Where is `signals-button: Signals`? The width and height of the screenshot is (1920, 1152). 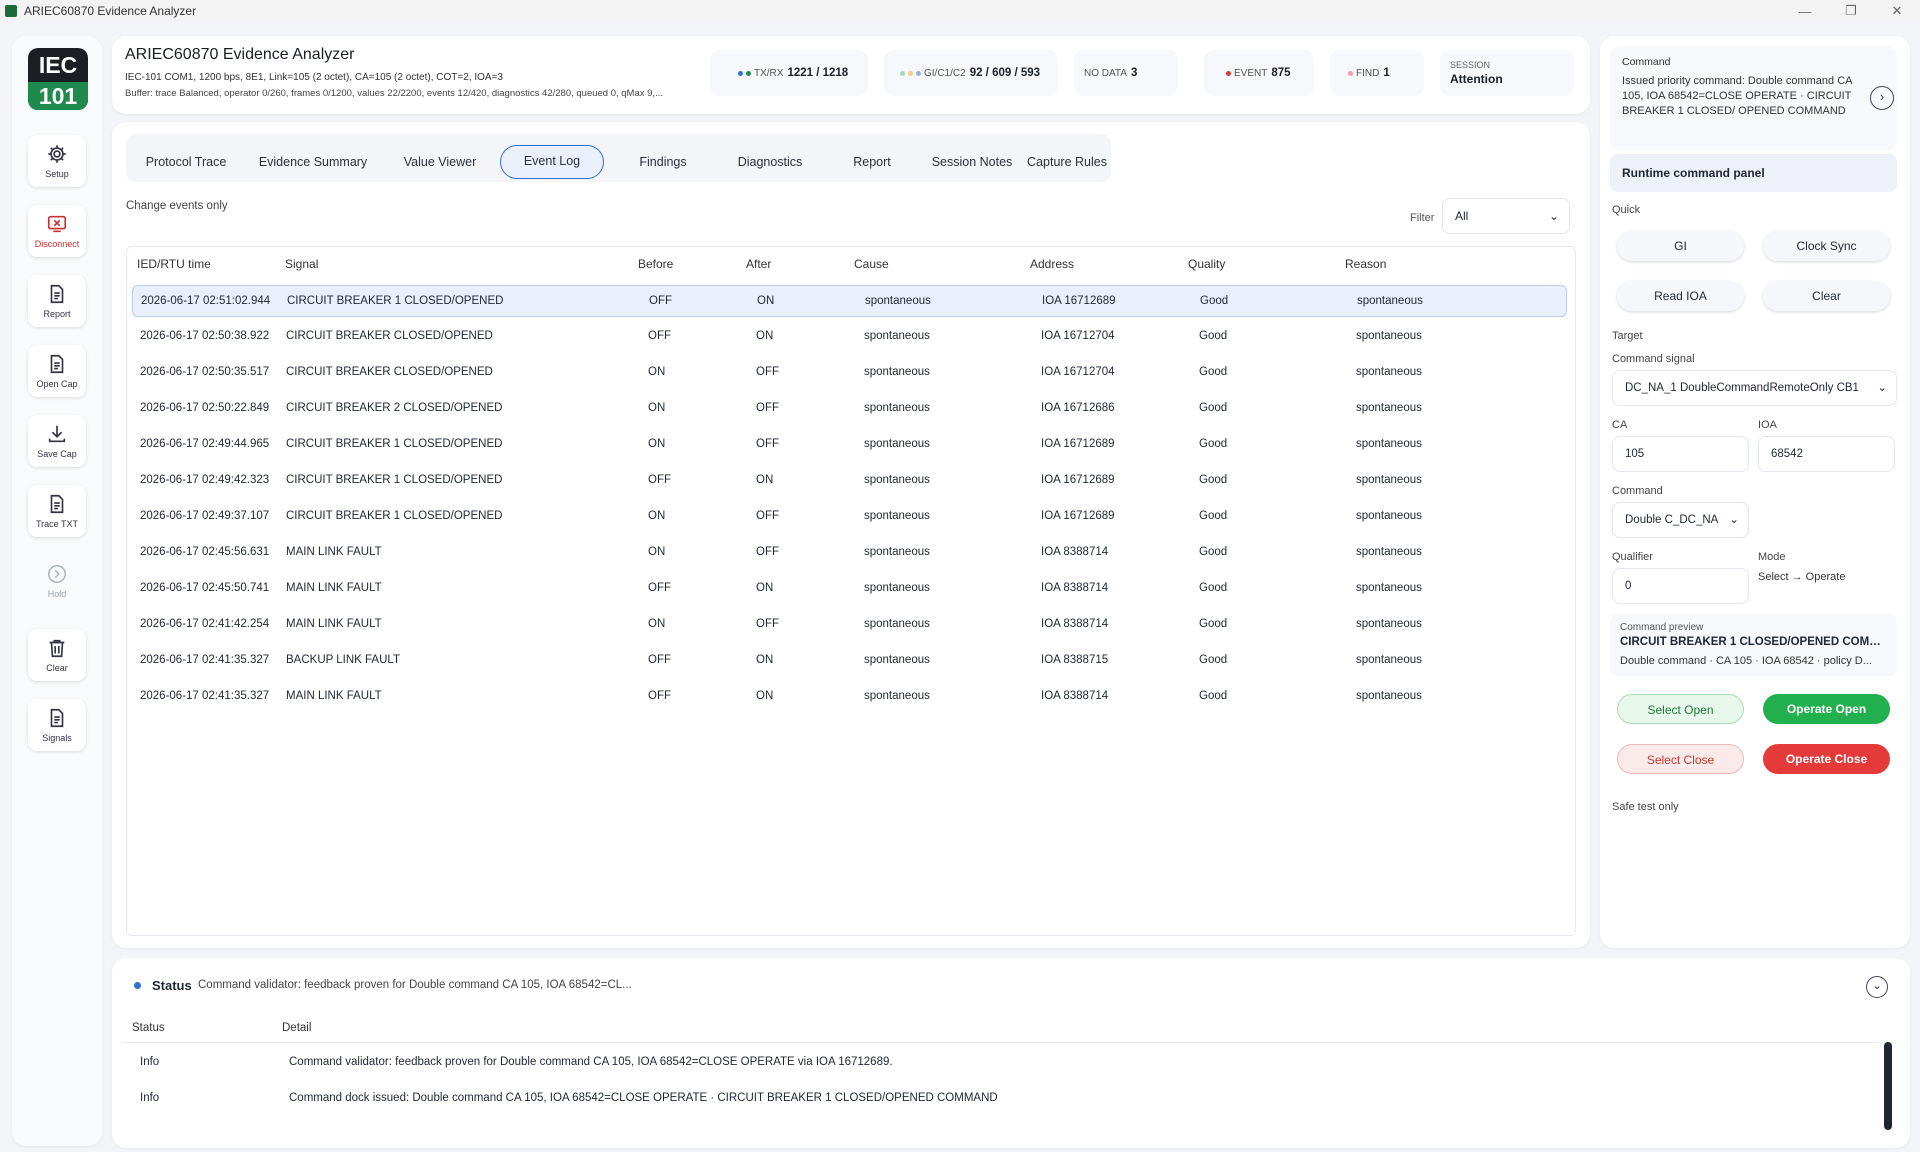 signals-button: Signals is located at coordinates (57, 725).